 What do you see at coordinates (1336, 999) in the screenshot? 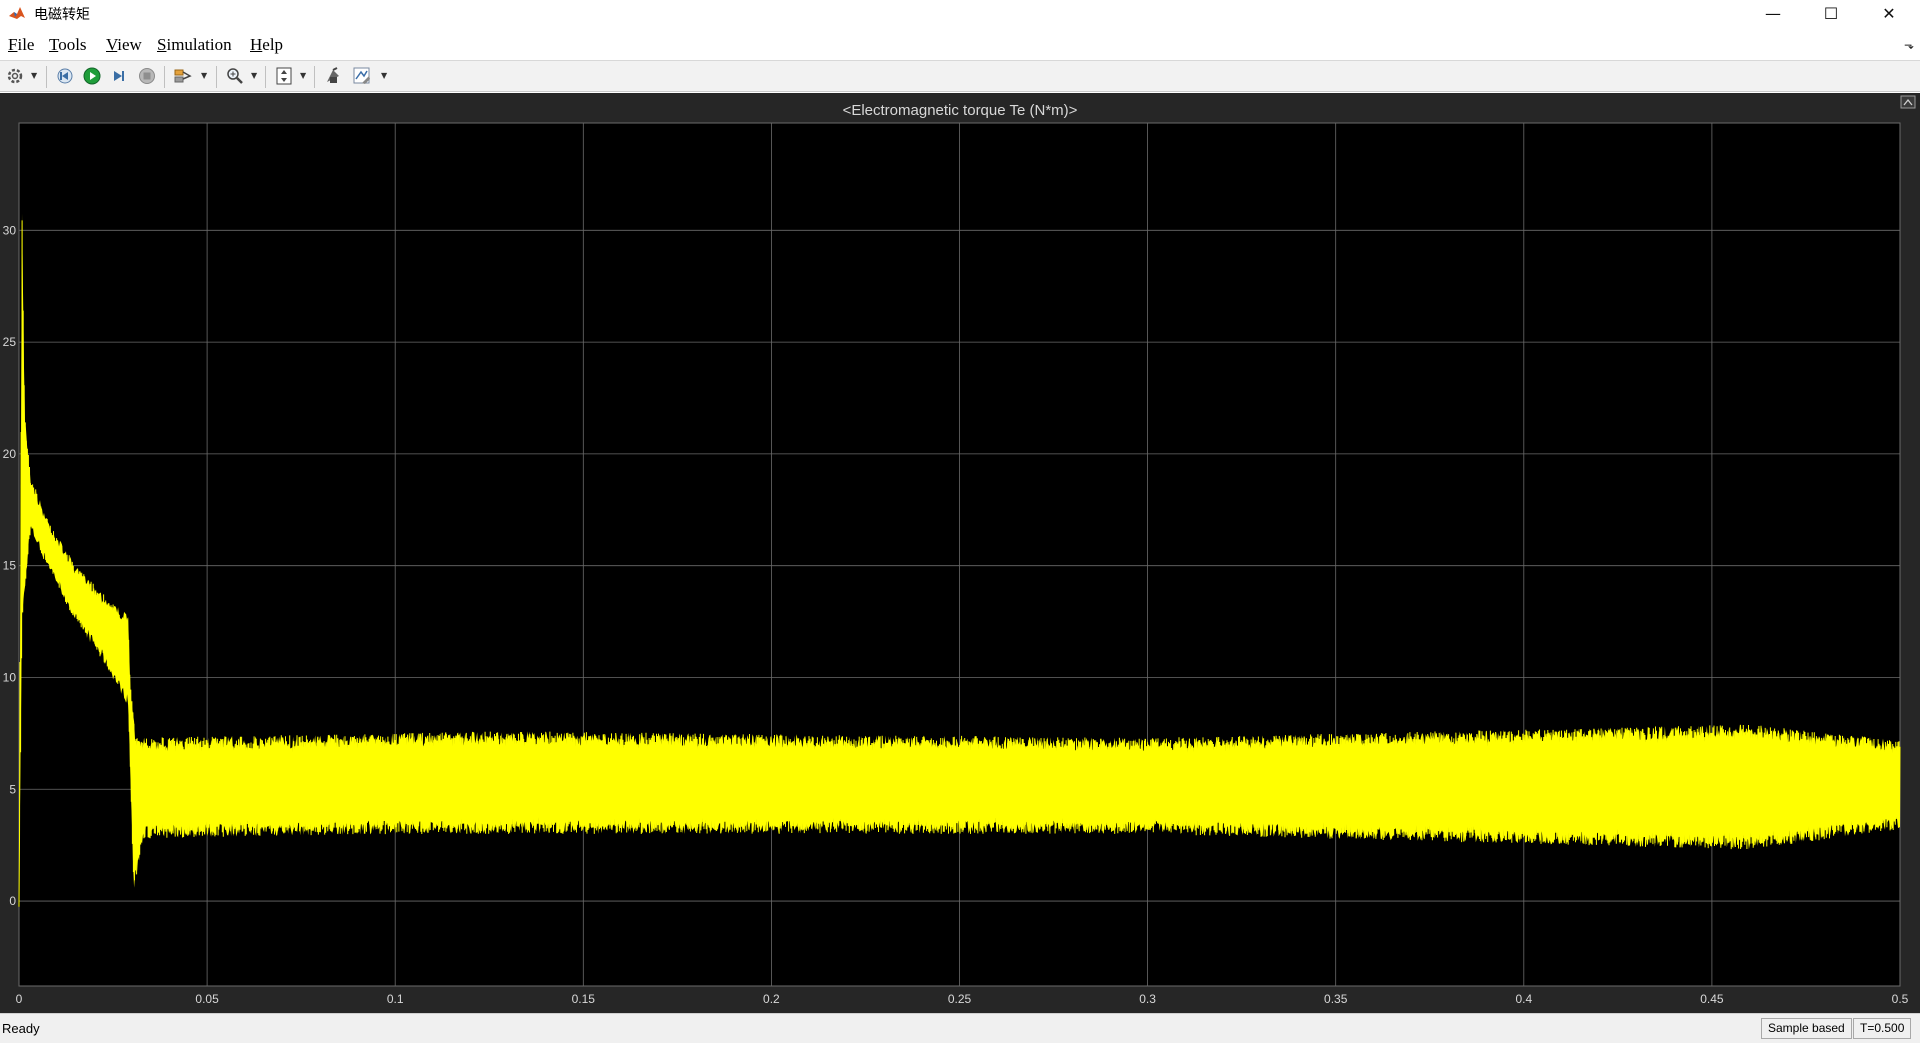
I see `x-tick-label: 0.35` at bounding box center [1336, 999].